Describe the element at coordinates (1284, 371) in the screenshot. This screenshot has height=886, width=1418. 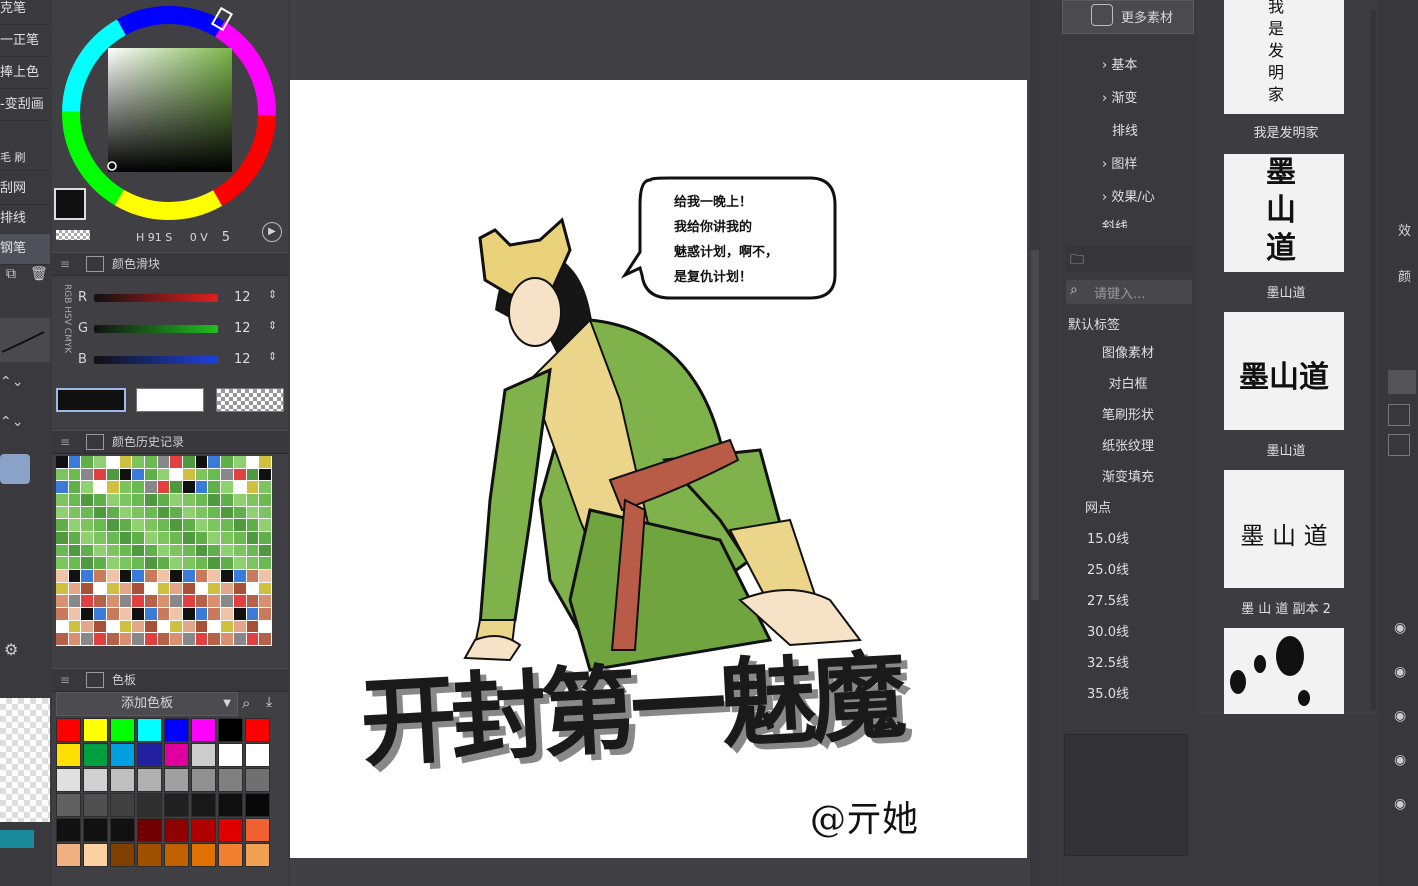
I see `thumbnail-2: 墨山道` at that location.